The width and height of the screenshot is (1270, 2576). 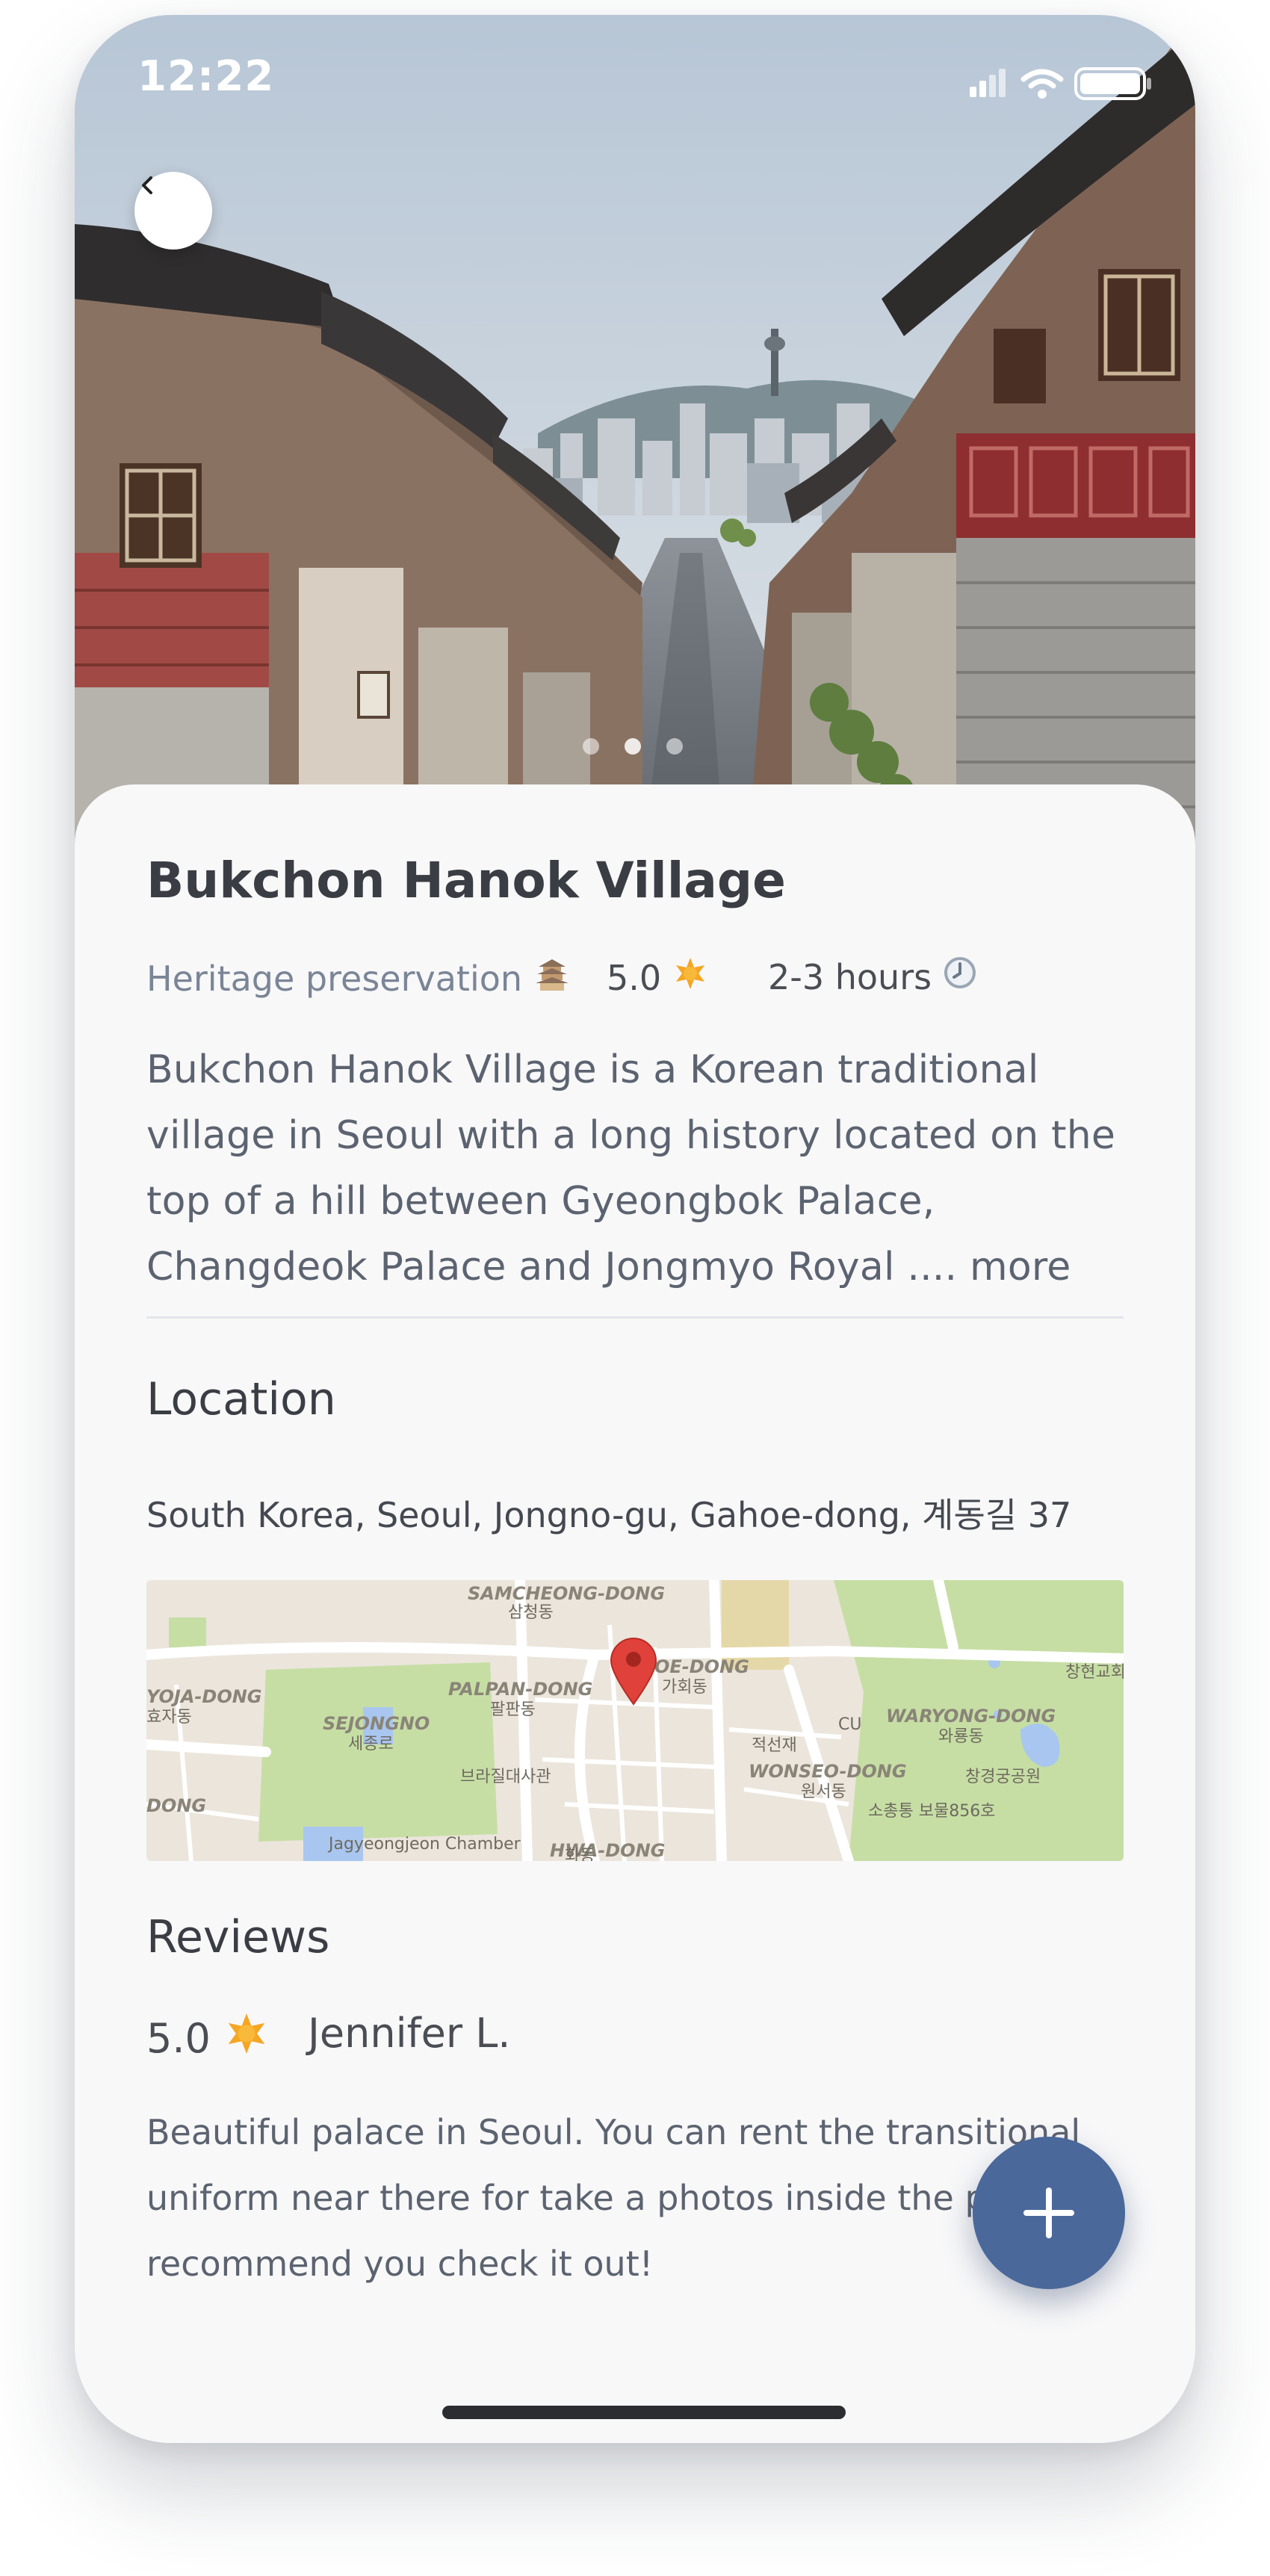 I want to click on svg-text: SAMCHEONG-DONG, so click(x=566, y=1593).